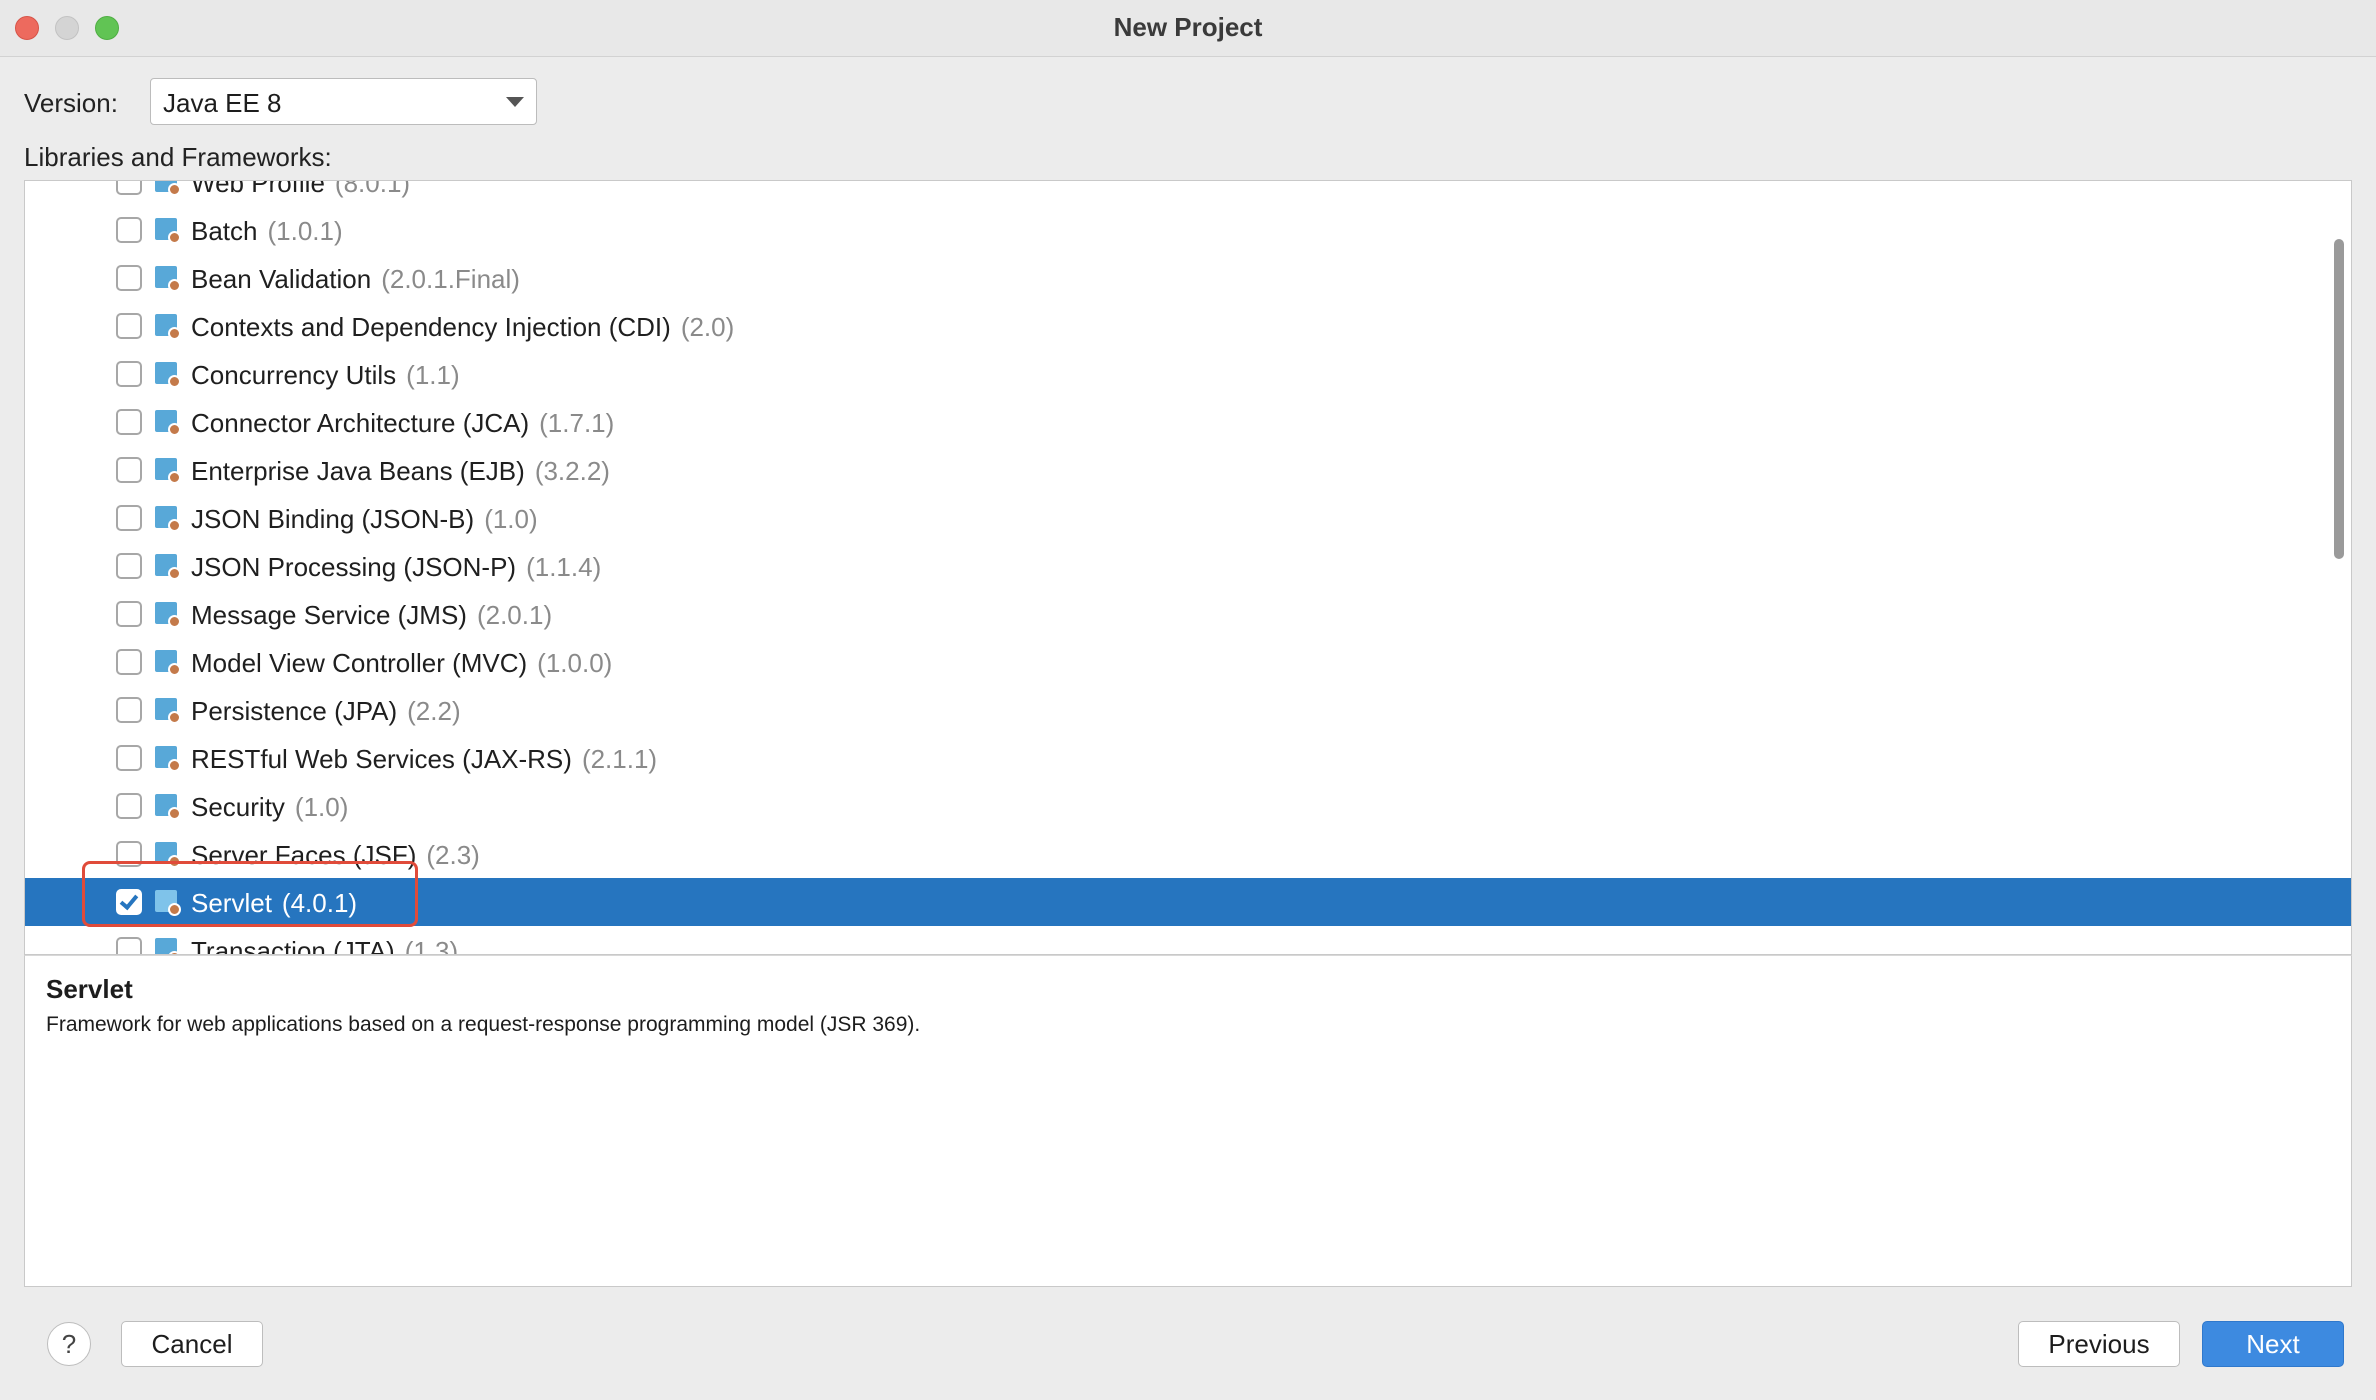  I want to click on library-version: (2.1.1), so click(619, 759).